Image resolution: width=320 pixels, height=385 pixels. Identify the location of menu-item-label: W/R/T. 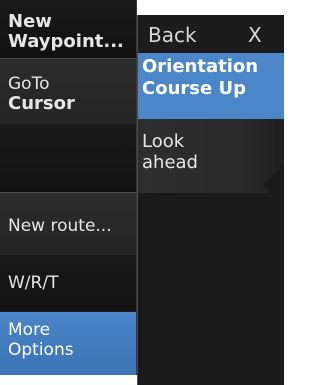
(33, 283).